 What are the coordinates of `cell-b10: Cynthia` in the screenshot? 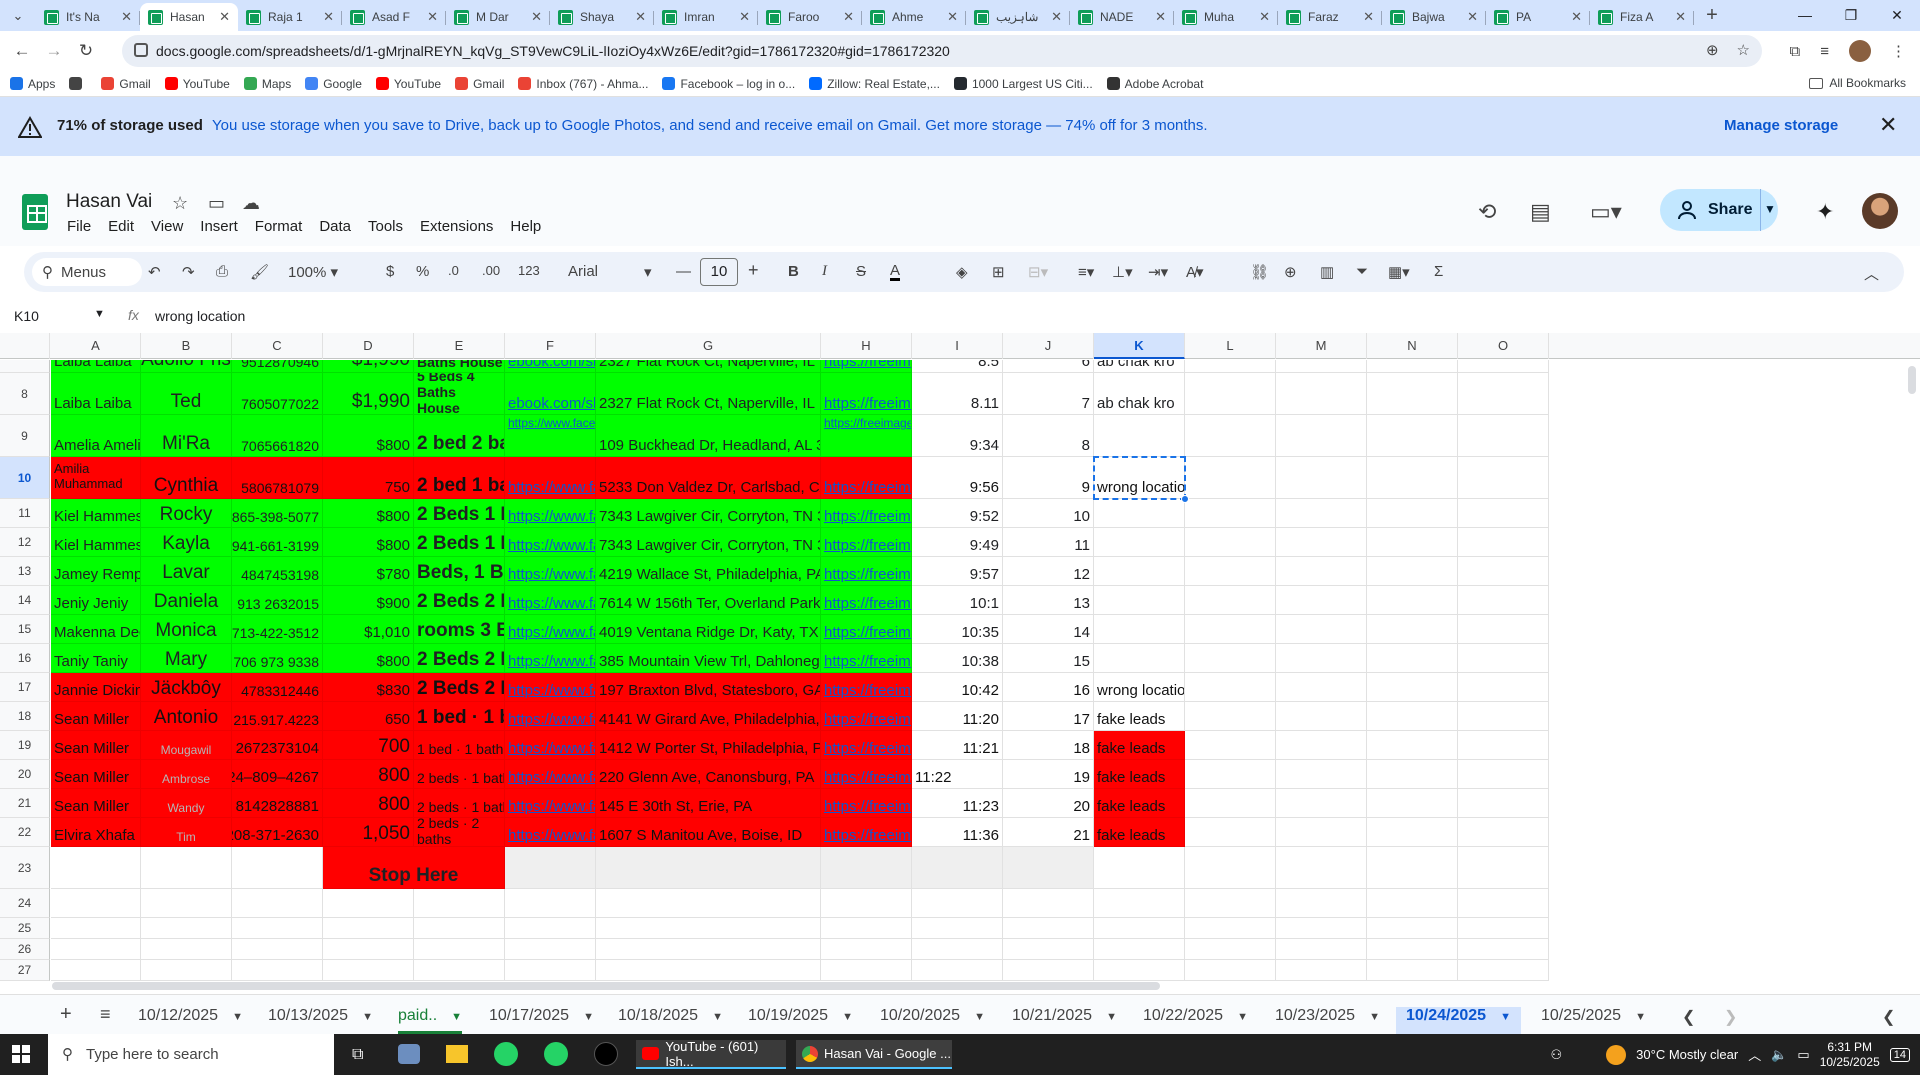 It's located at (186, 478).